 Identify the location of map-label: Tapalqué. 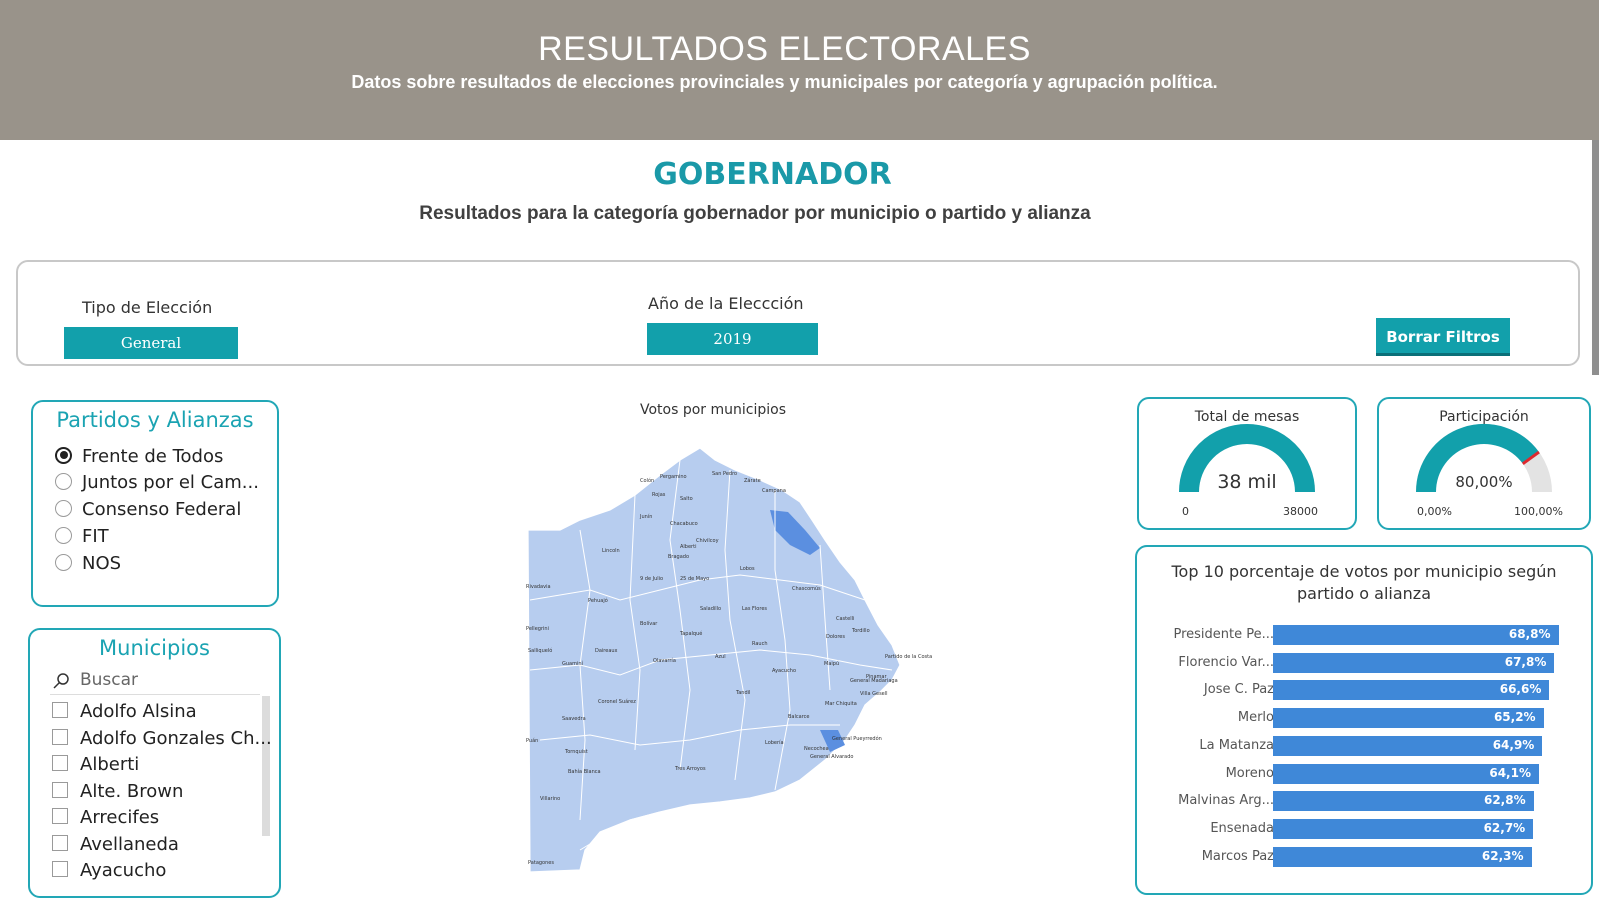
(690, 633).